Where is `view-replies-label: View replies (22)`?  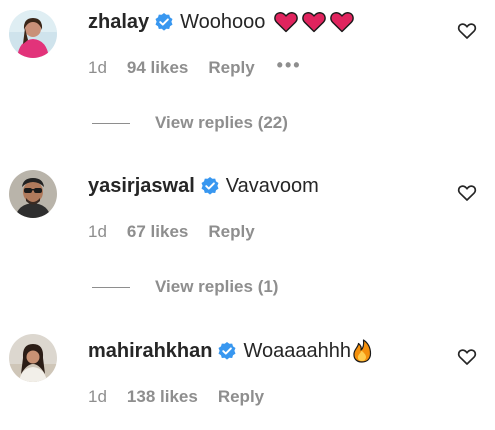 view-replies-label: View replies (22) is located at coordinates (221, 122).